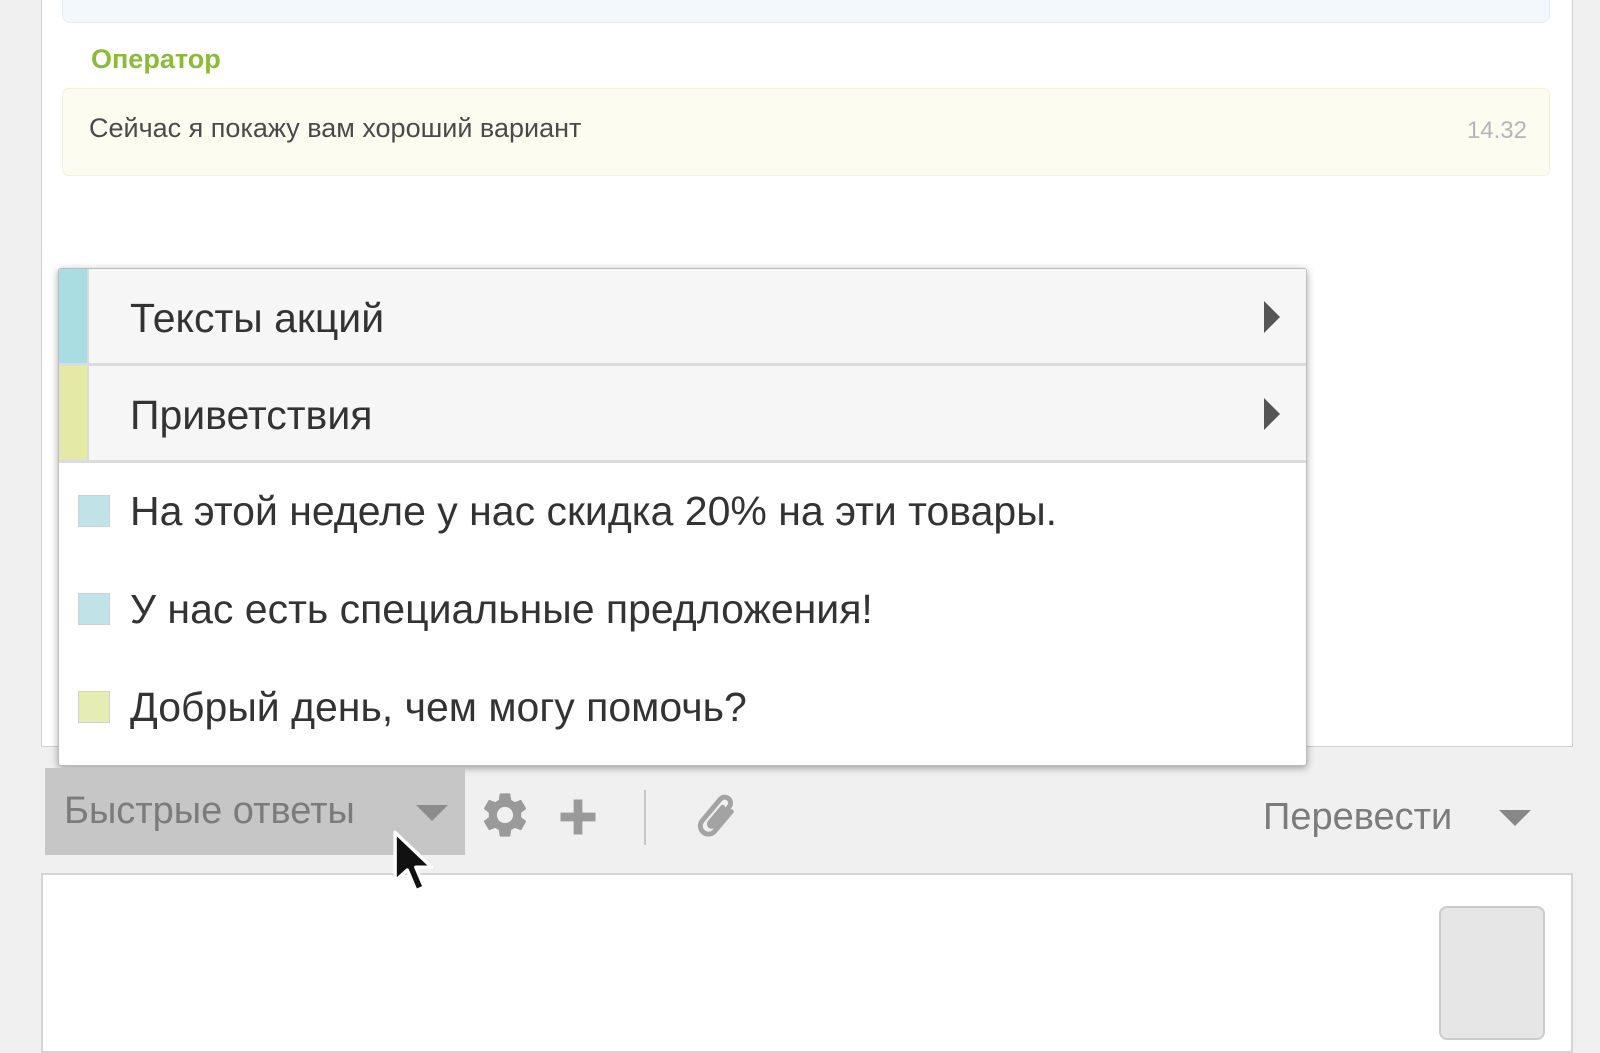 This screenshot has width=1600, height=1053. I want to click on gear-icon, so click(505, 815).